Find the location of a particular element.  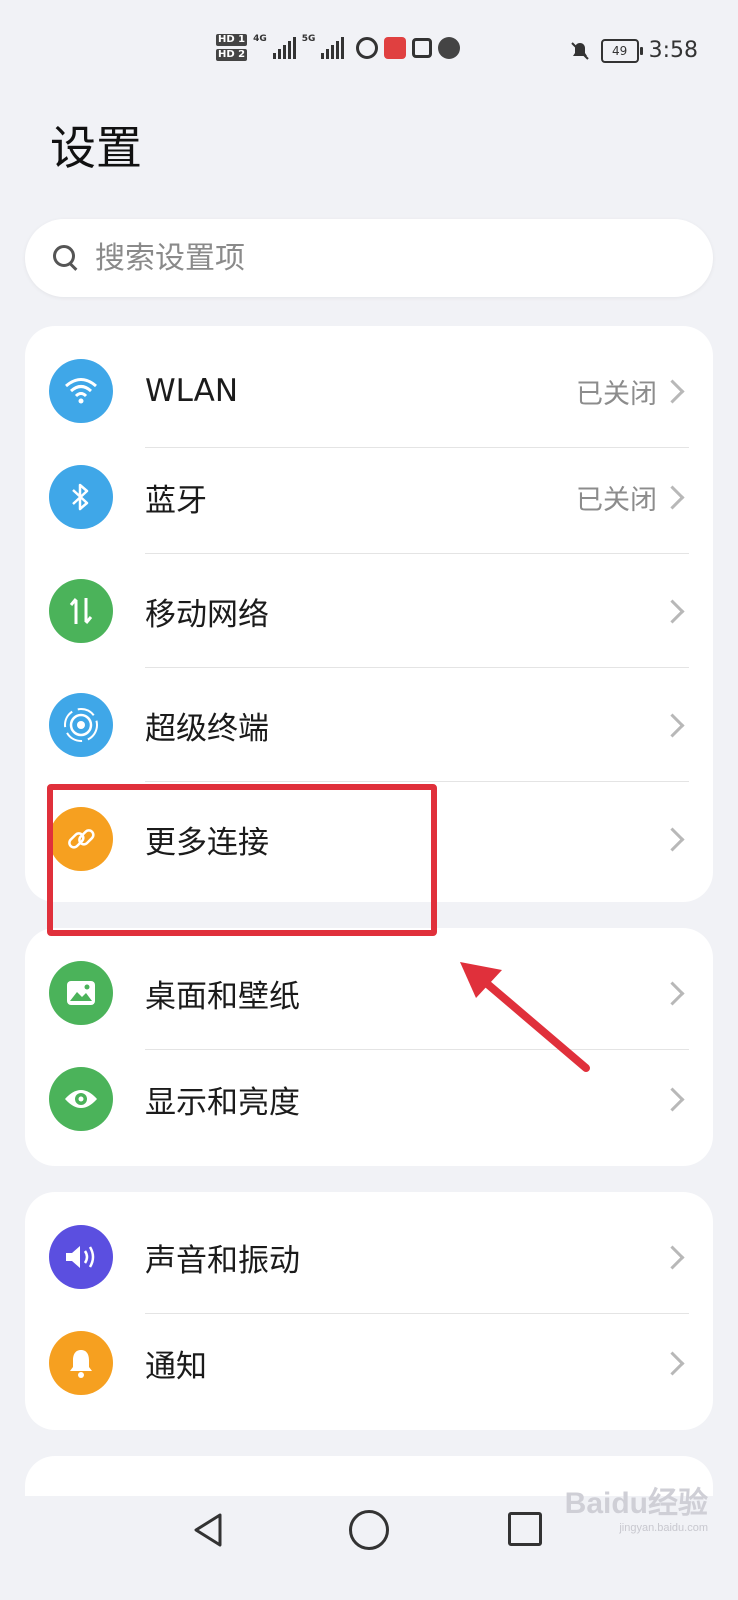

settings-item-mobile-network: 移动网络 is located at coordinates (369, 611).